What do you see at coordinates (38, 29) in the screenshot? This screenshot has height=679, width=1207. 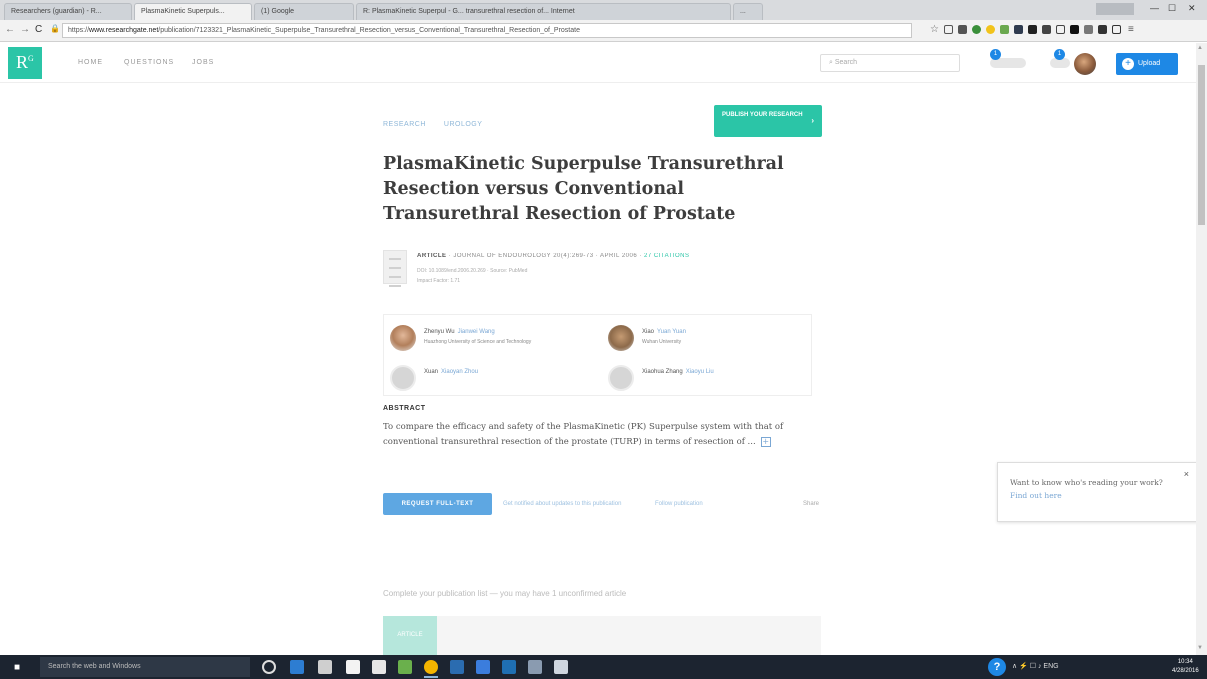 I see `reload-icon: C` at bounding box center [38, 29].